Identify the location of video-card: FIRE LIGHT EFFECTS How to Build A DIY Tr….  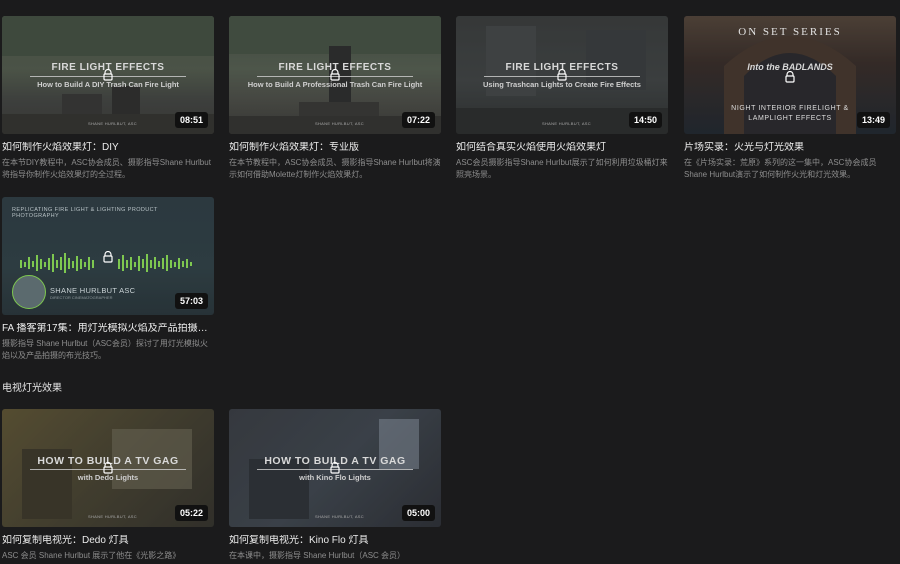
(108, 98).